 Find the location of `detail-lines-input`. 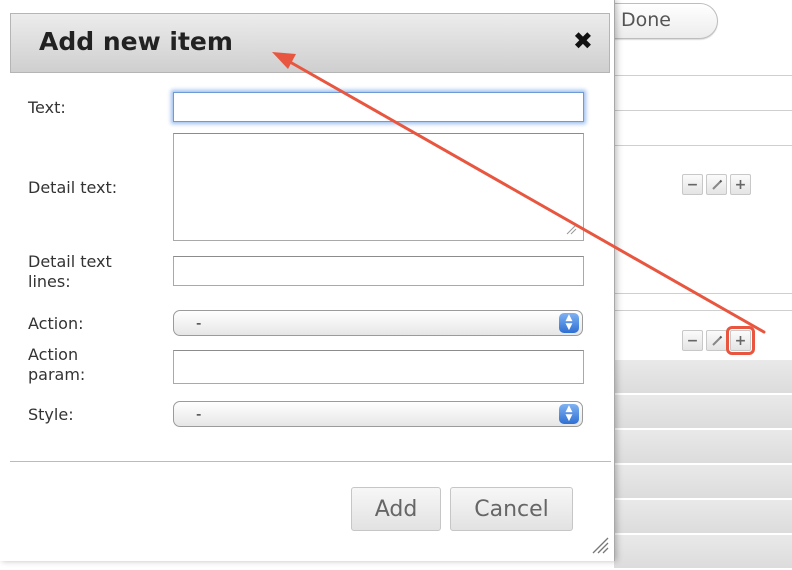

detail-lines-input is located at coordinates (378, 271).